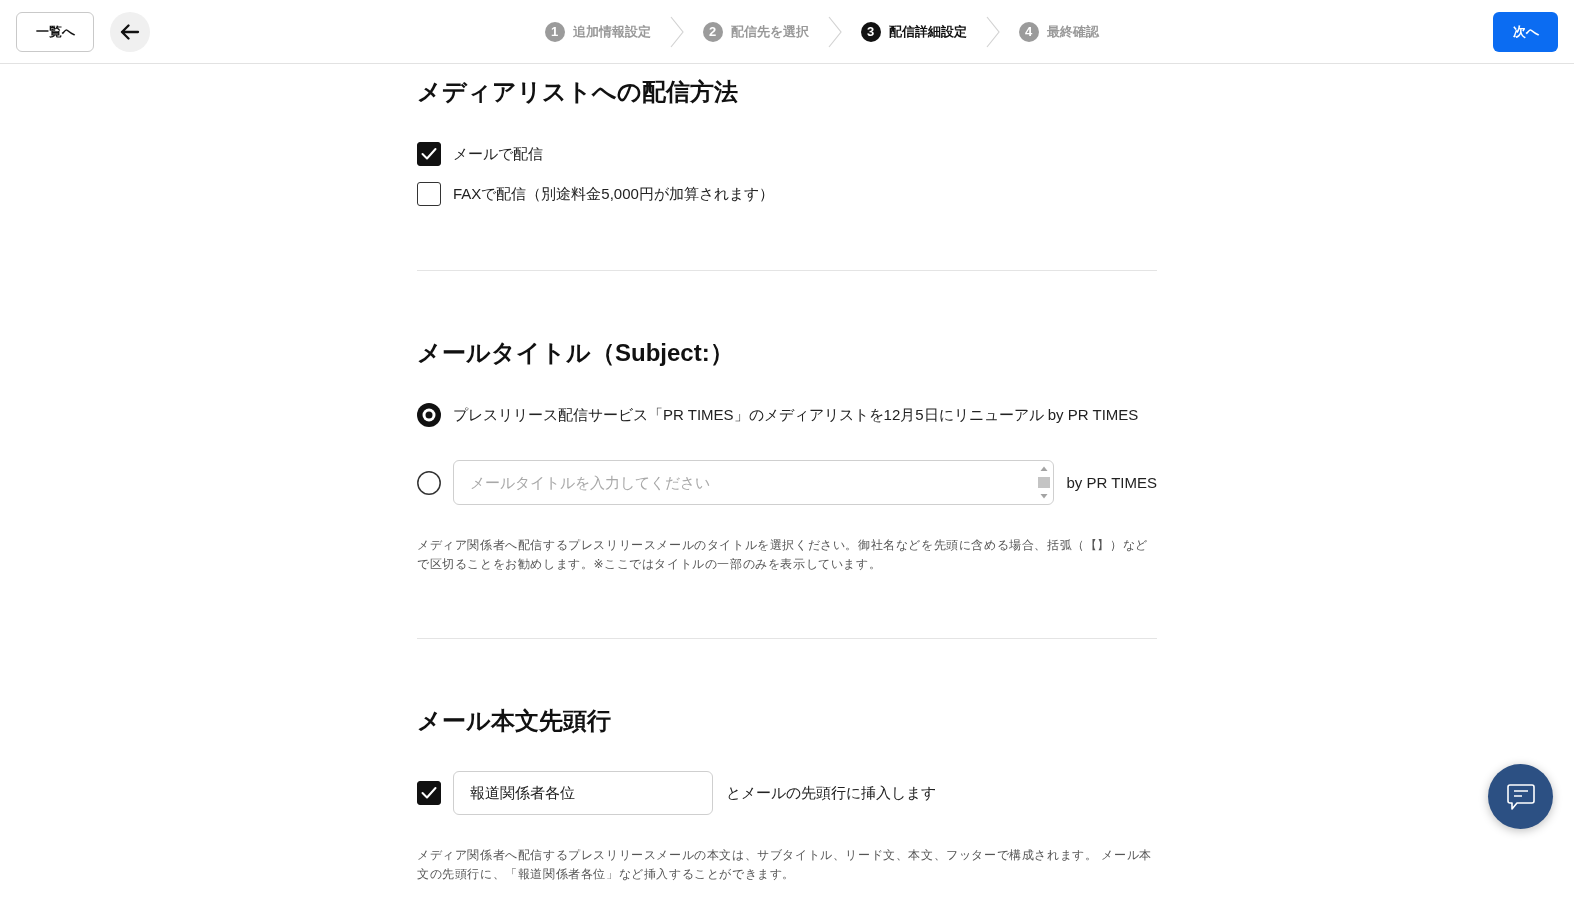 The image size is (1574, 910). What do you see at coordinates (870, 31) in the screenshot?
I see `step-number: 3` at bounding box center [870, 31].